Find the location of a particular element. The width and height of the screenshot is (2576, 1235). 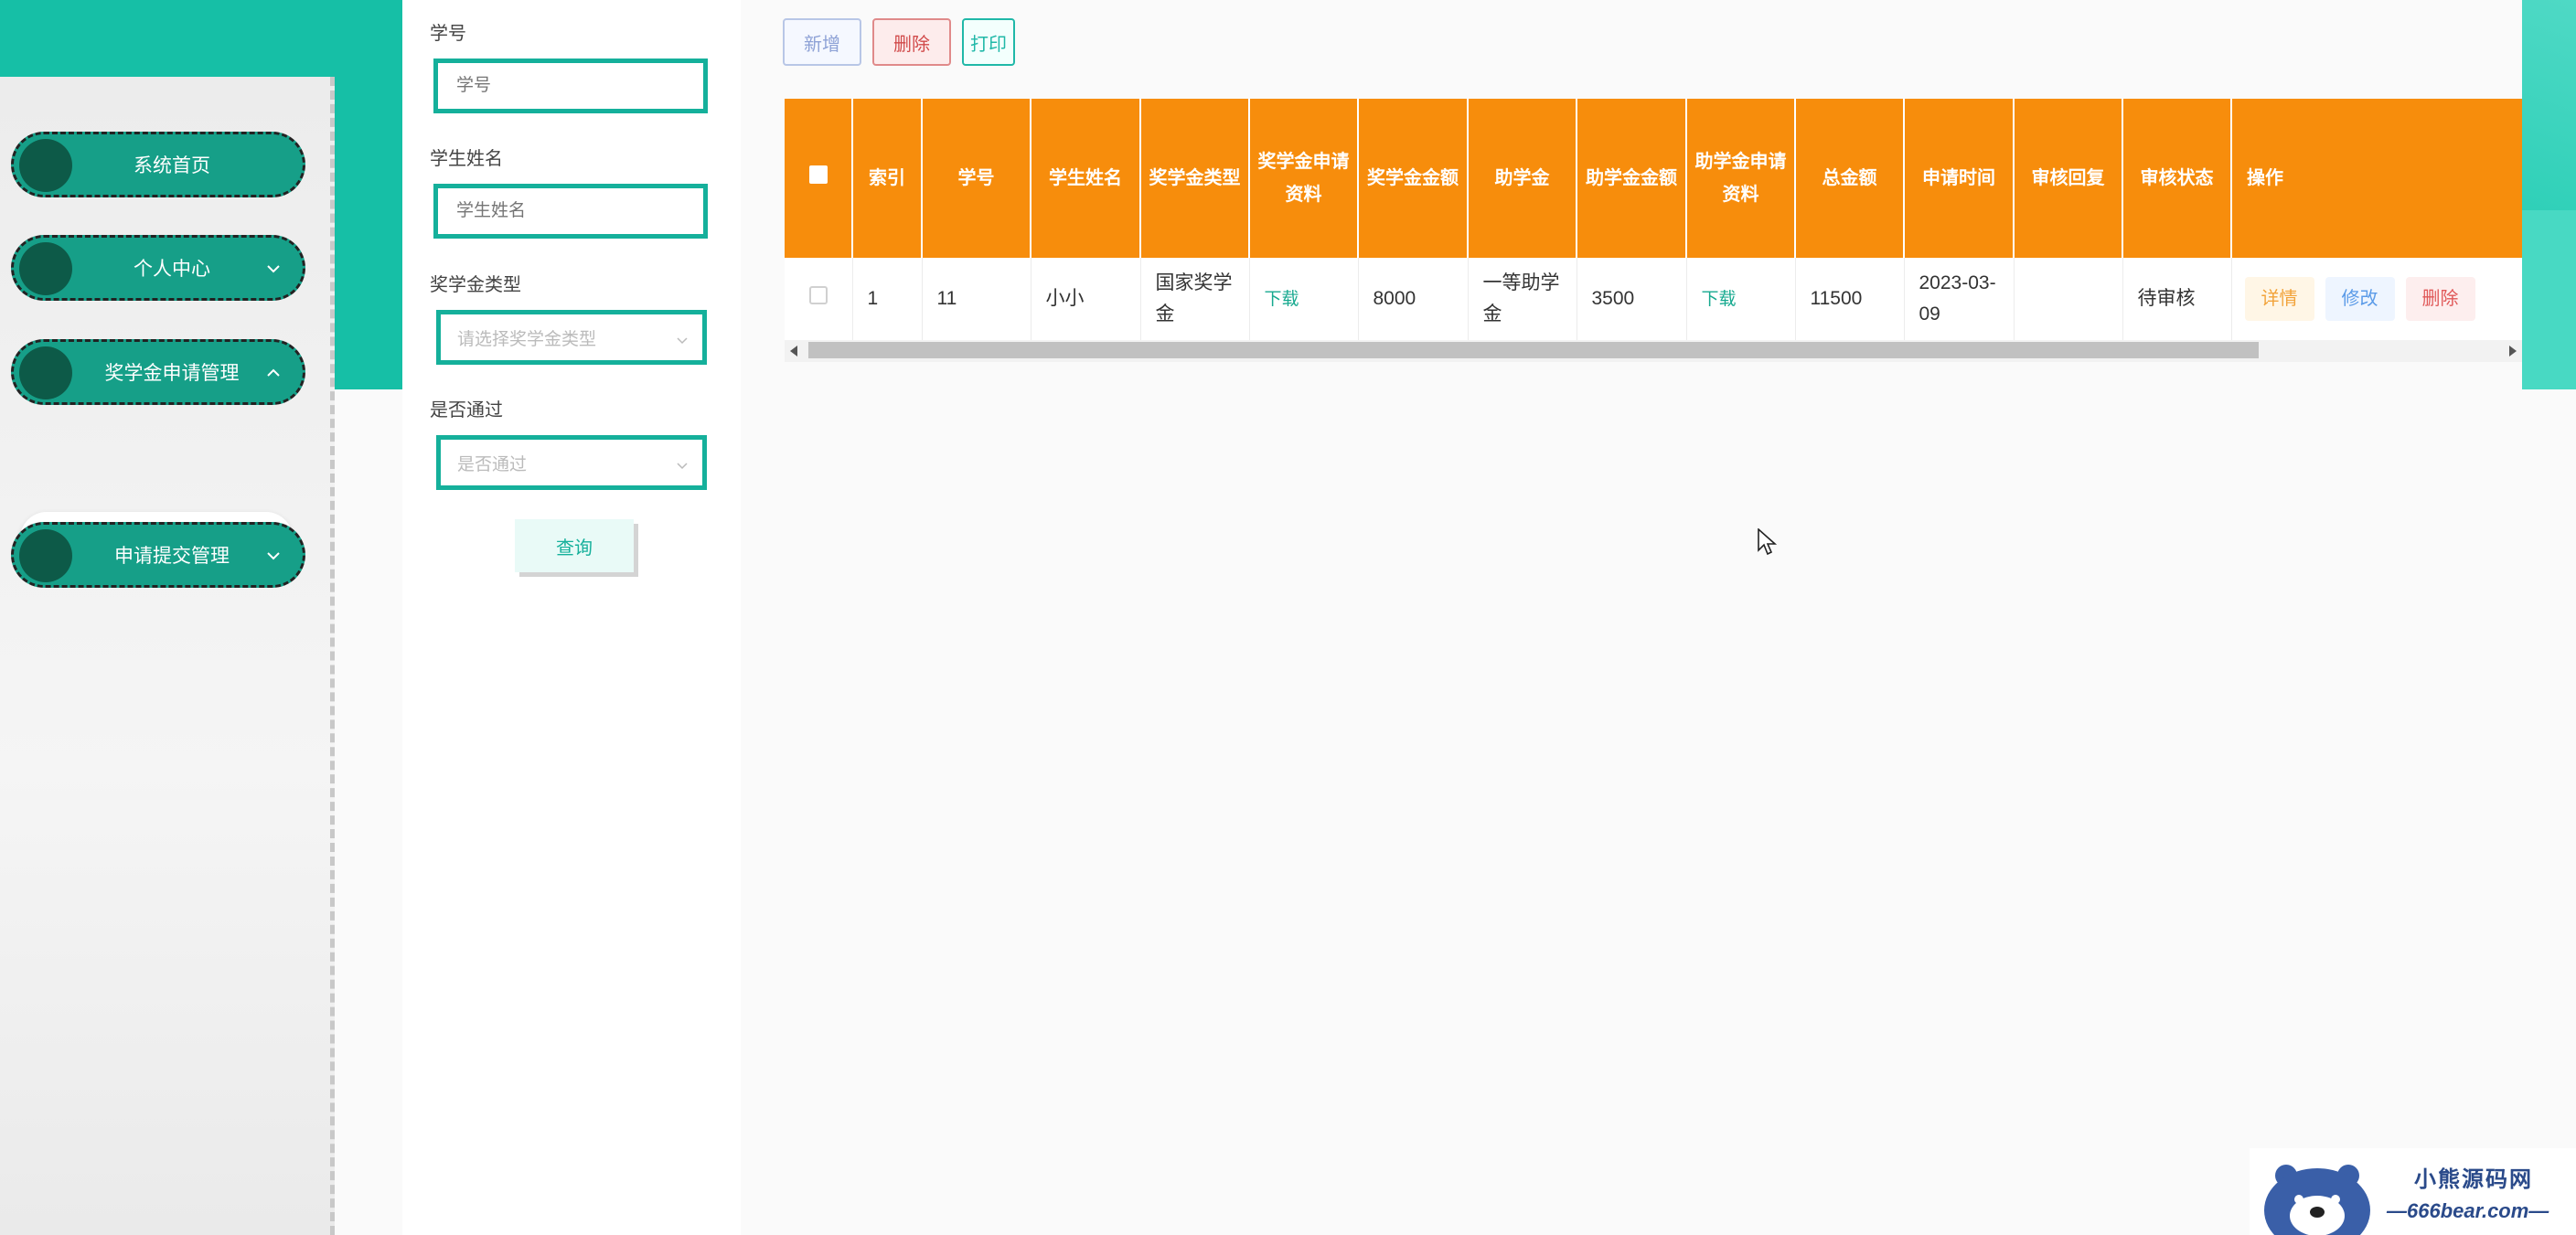

sidebar-item-home: 系统首页 is located at coordinates (158, 164).